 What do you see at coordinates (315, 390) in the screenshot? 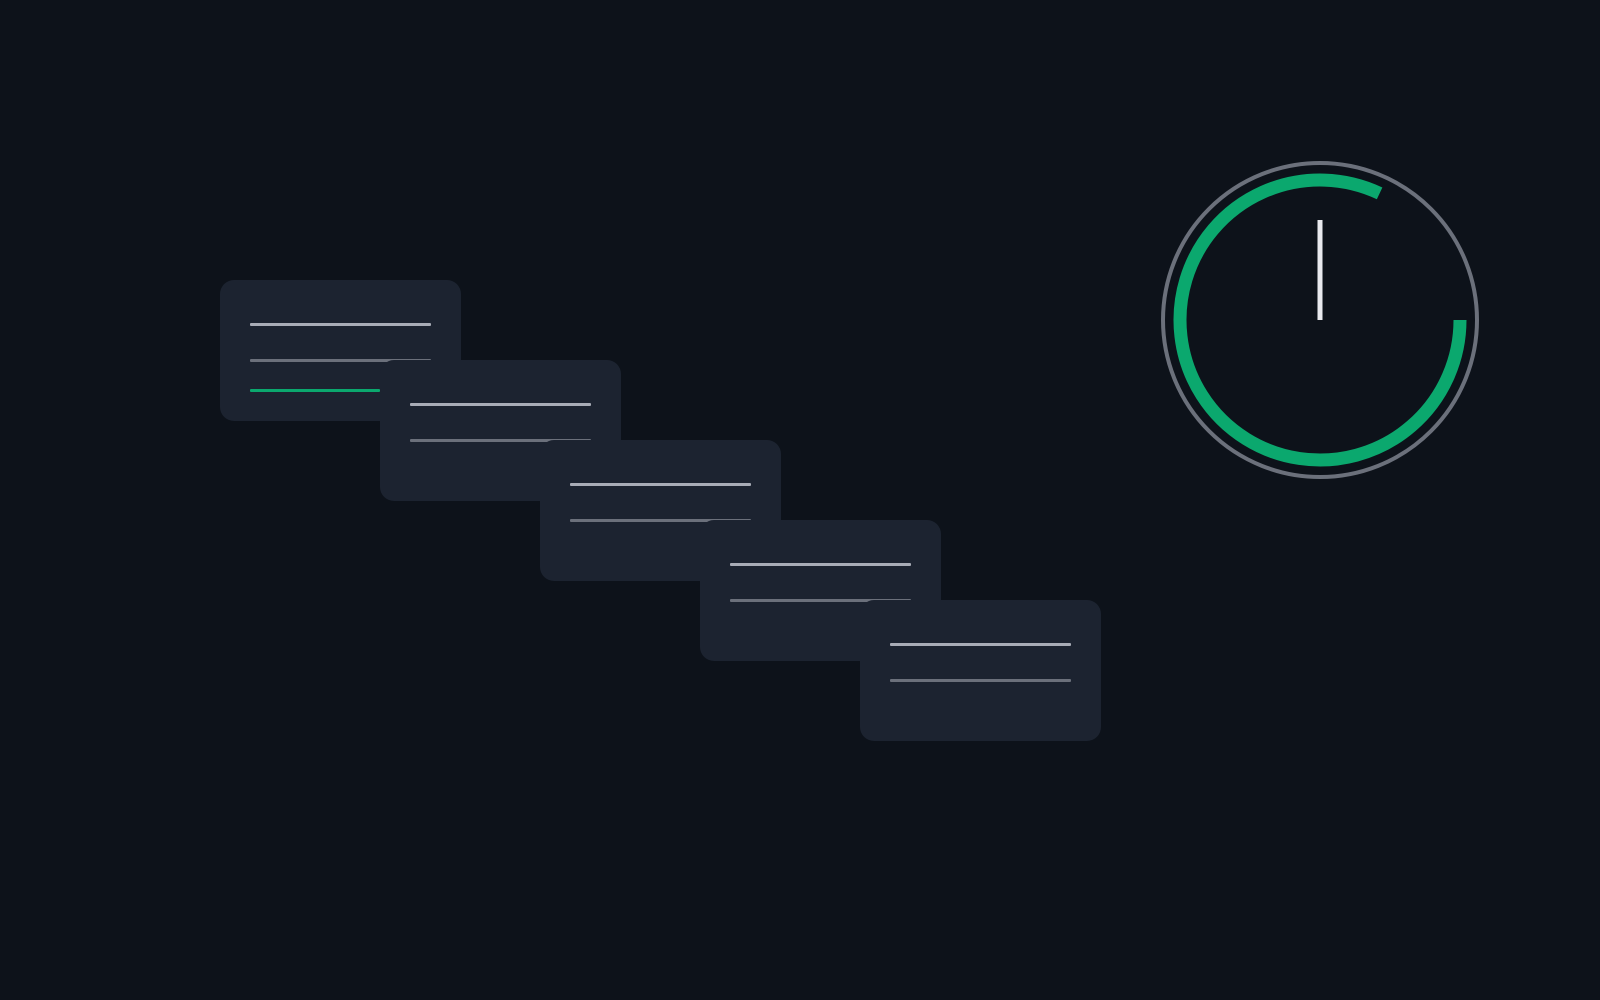
I see `task-card-progress-bar` at bounding box center [315, 390].